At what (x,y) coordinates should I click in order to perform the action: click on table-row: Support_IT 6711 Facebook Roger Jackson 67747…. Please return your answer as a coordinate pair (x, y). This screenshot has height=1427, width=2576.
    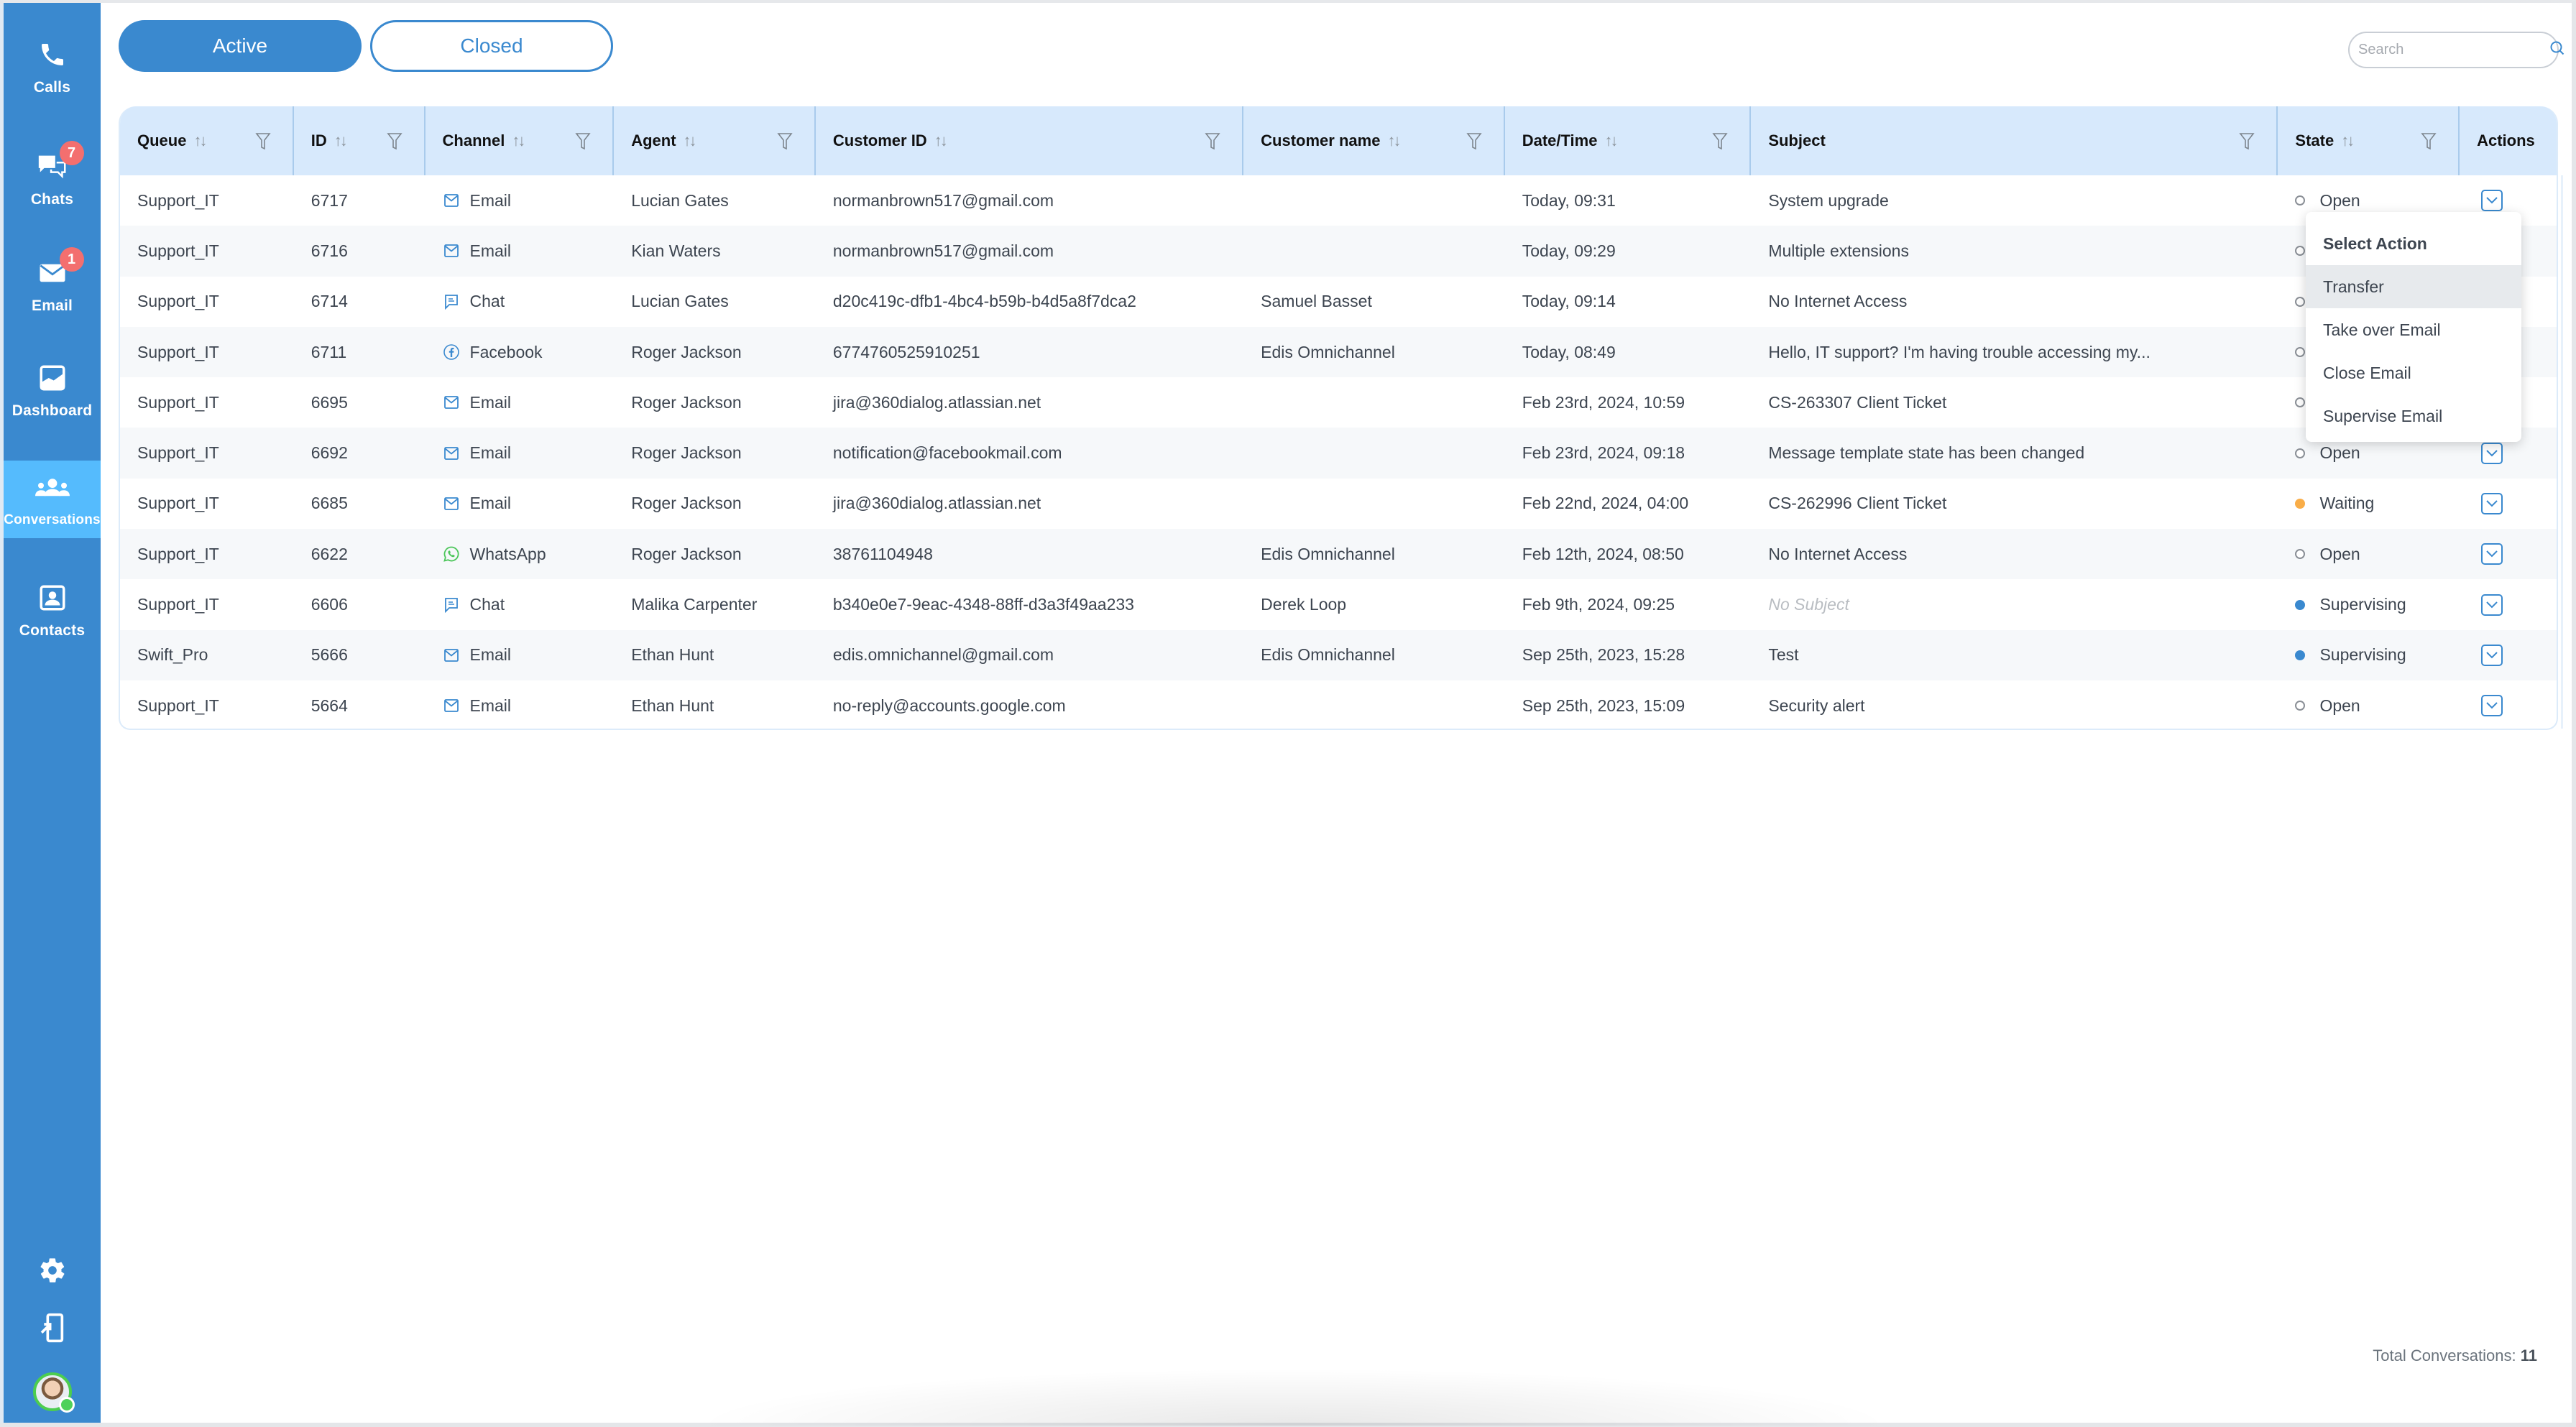
    Looking at the image, I should click on (1338, 352).